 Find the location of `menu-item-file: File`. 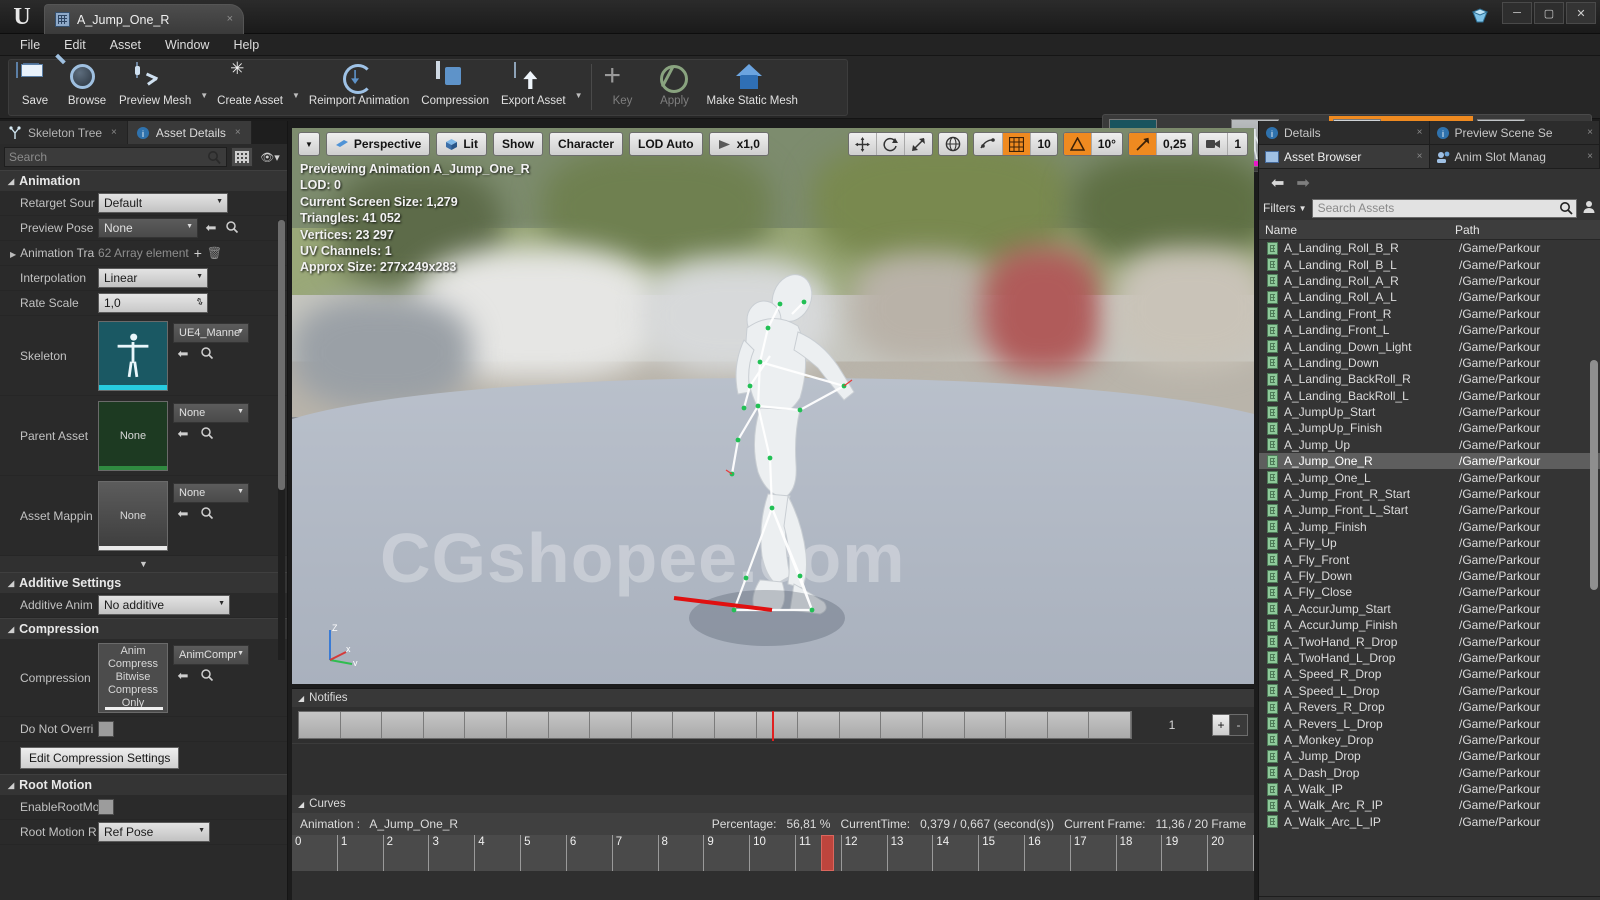

menu-item-file: File is located at coordinates (30, 45).